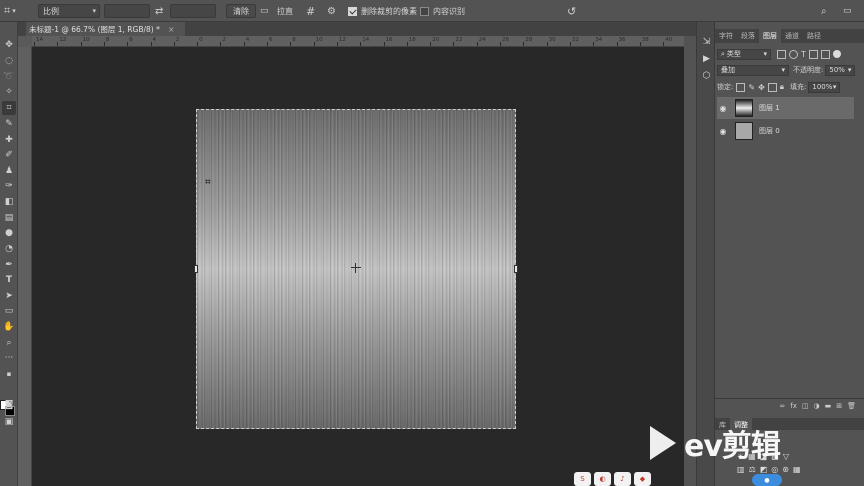 The height and width of the screenshot is (486, 864). Describe the element at coordinates (793, 54) in the screenshot. I see `filter-adjustment-icon` at that location.